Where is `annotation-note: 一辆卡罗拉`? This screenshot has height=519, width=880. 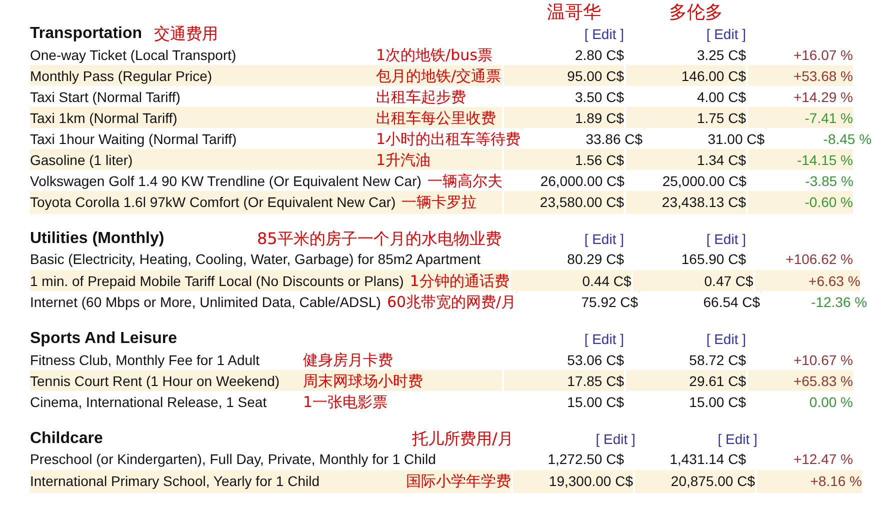 annotation-note: 一辆卡罗拉 is located at coordinates (439, 202).